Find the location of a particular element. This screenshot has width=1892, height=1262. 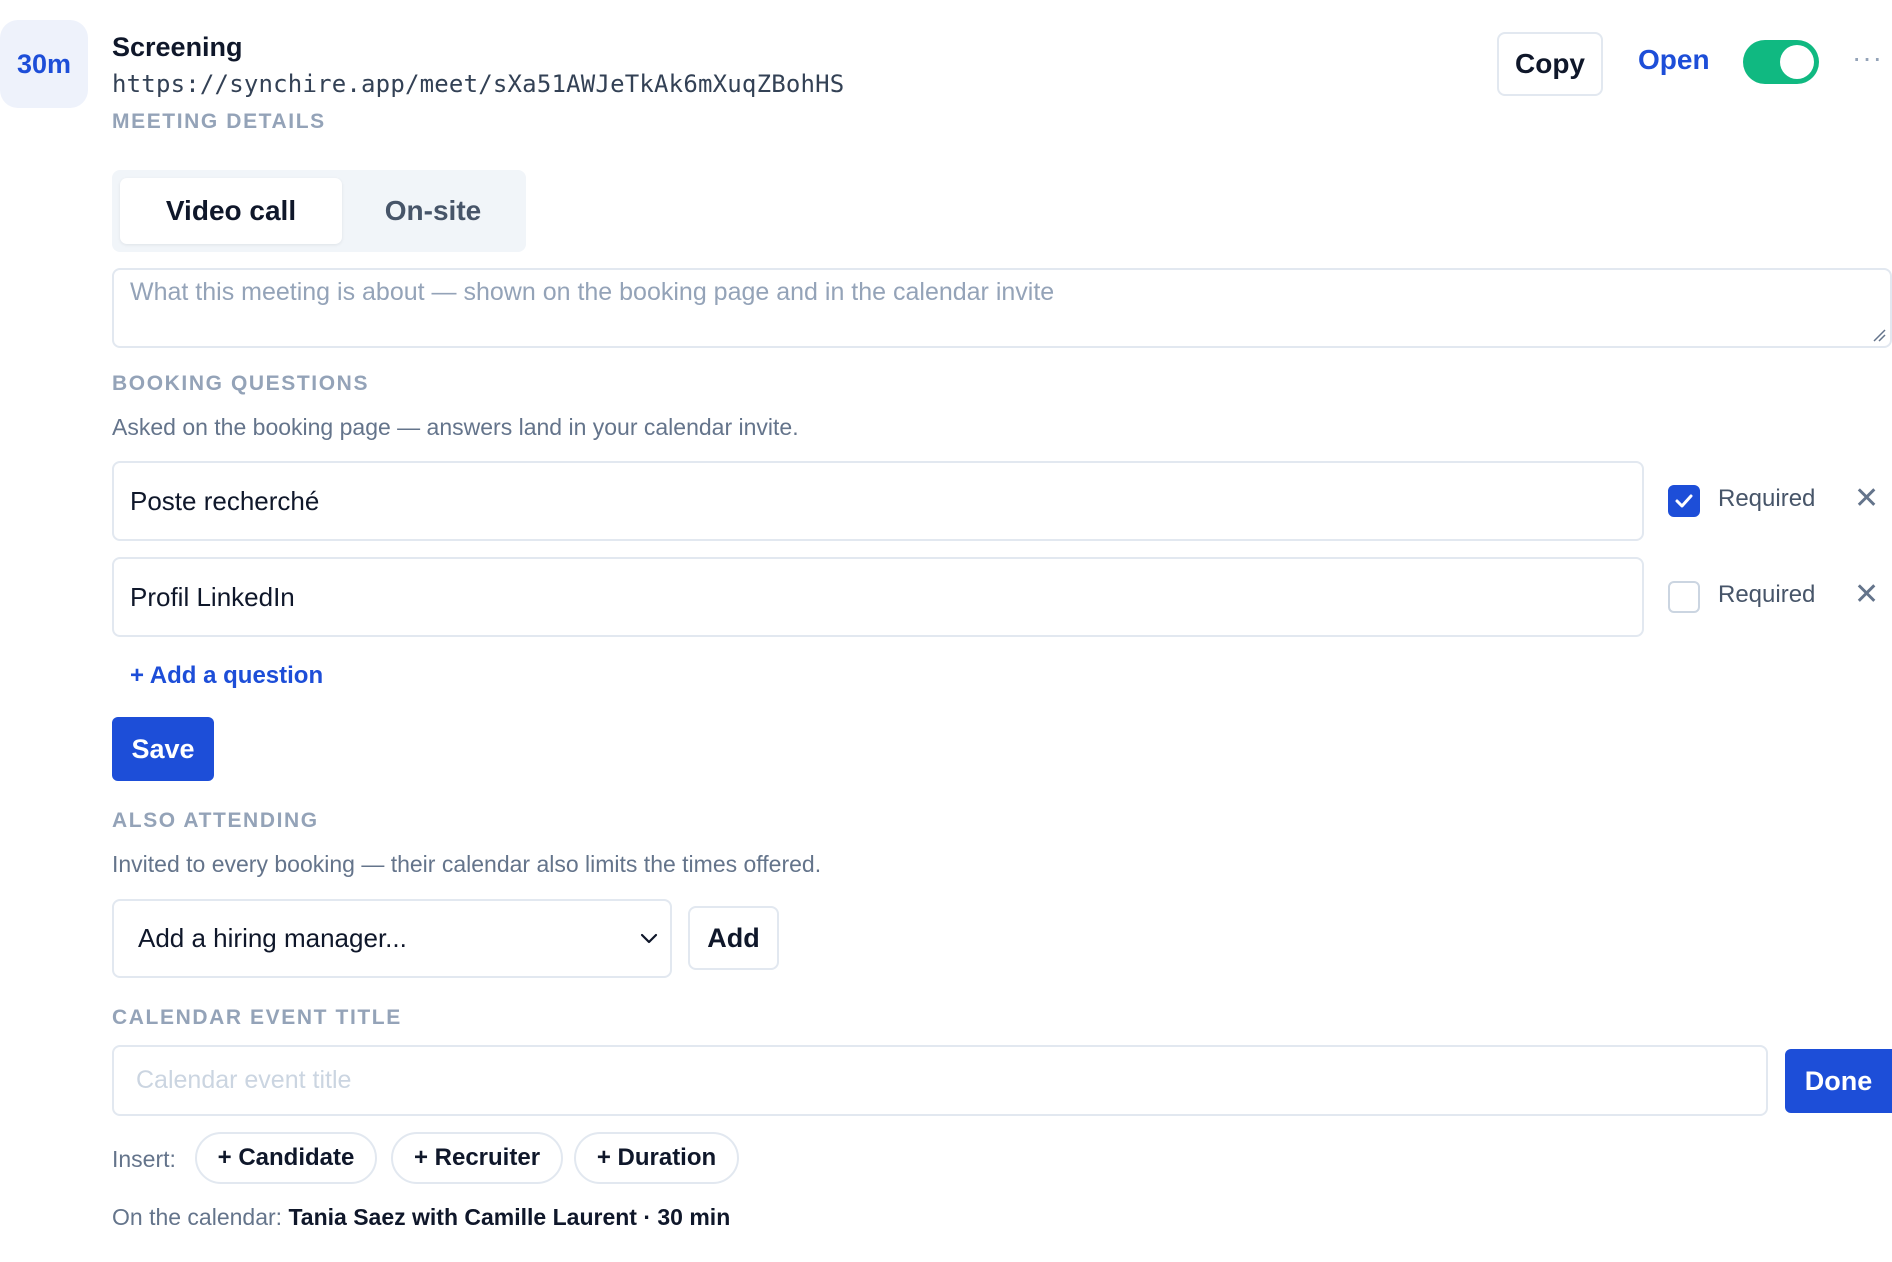

preview-prefix: On the calendar: is located at coordinates (197, 1217).